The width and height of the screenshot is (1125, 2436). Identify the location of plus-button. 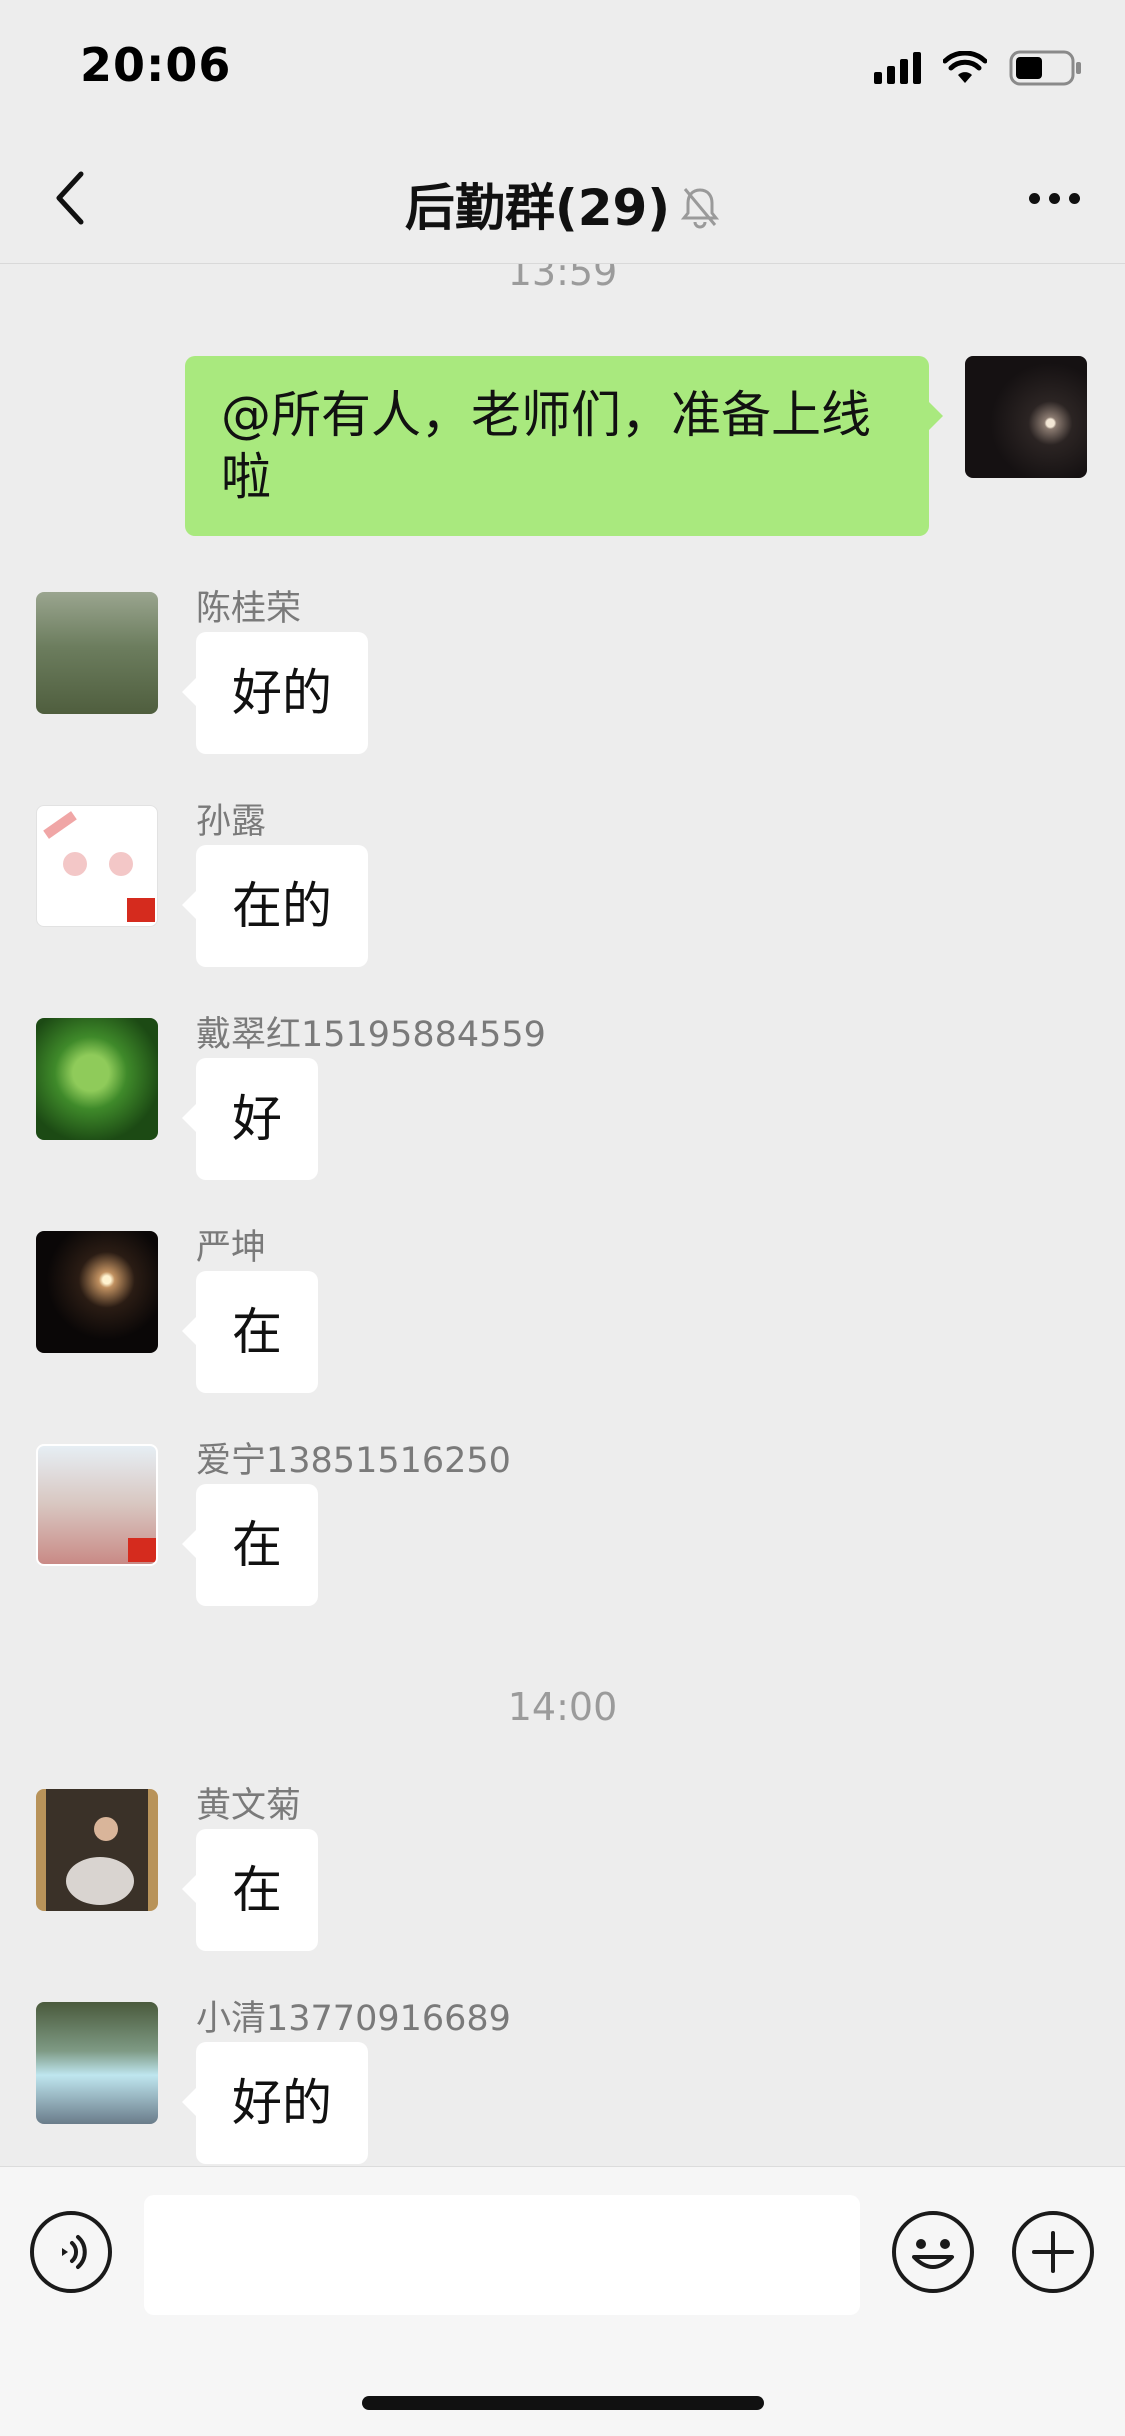
(1053, 2252).